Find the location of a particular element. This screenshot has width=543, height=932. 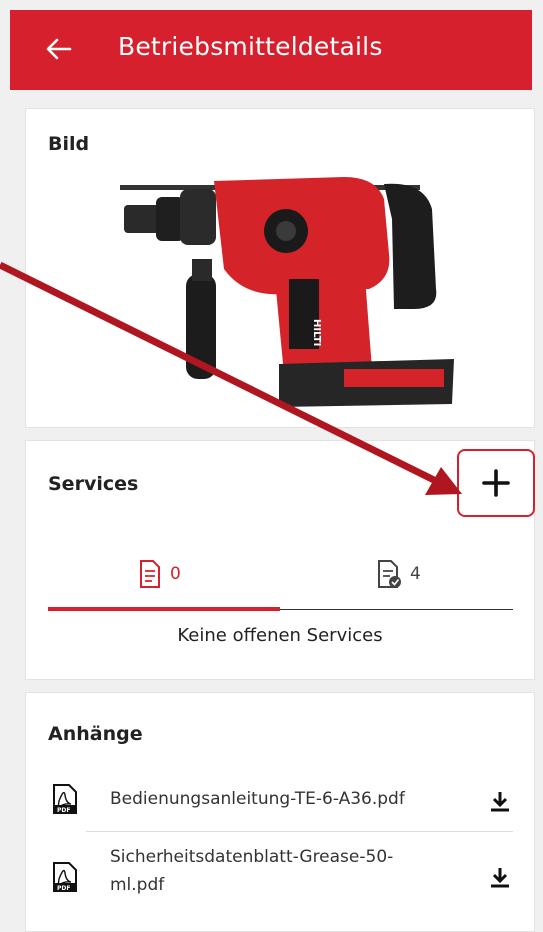

document-check-icon is located at coordinates (389, 574).